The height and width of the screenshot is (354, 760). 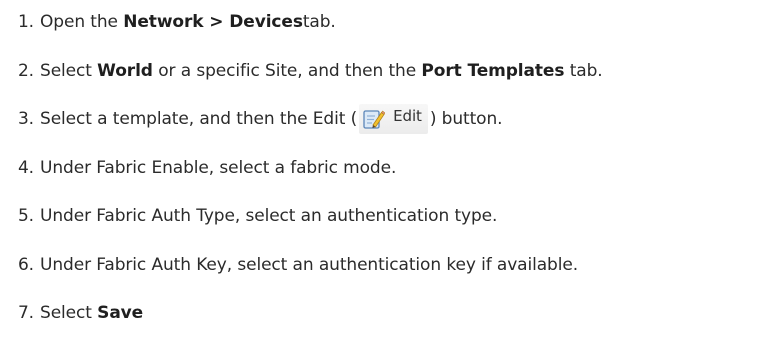 What do you see at coordinates (25, 265) in the screenshot?
I see `step-number: 6.` at bounding box center [25, 265].